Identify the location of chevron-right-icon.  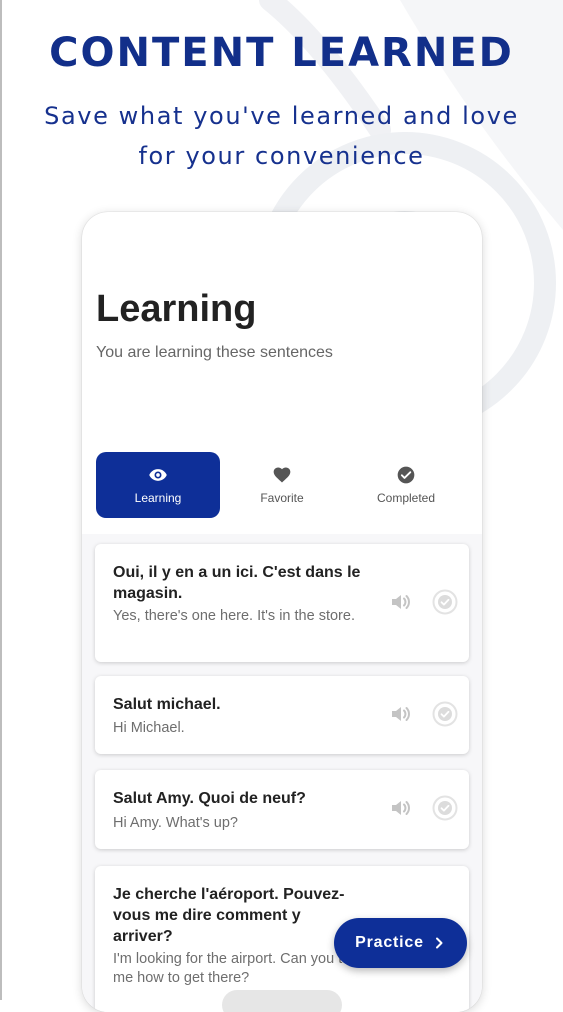
(439, 943).